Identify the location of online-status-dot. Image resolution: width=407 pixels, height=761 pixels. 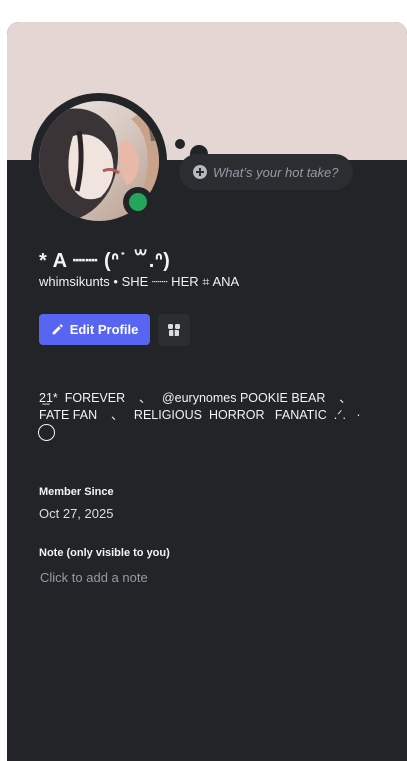
(138, 202).